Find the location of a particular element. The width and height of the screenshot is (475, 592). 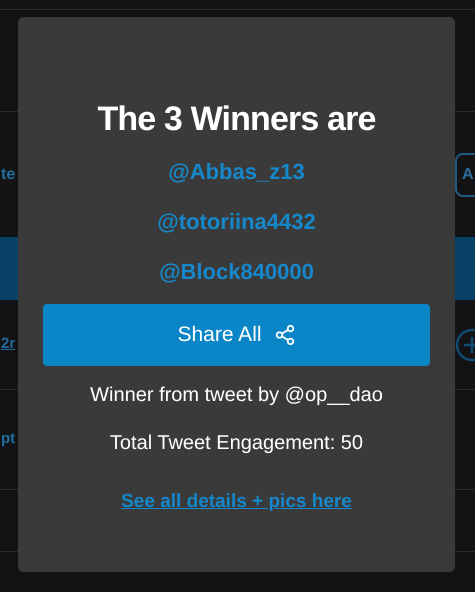

winner-handle: @Abbas_z13 is located at coordinates (236, 172).